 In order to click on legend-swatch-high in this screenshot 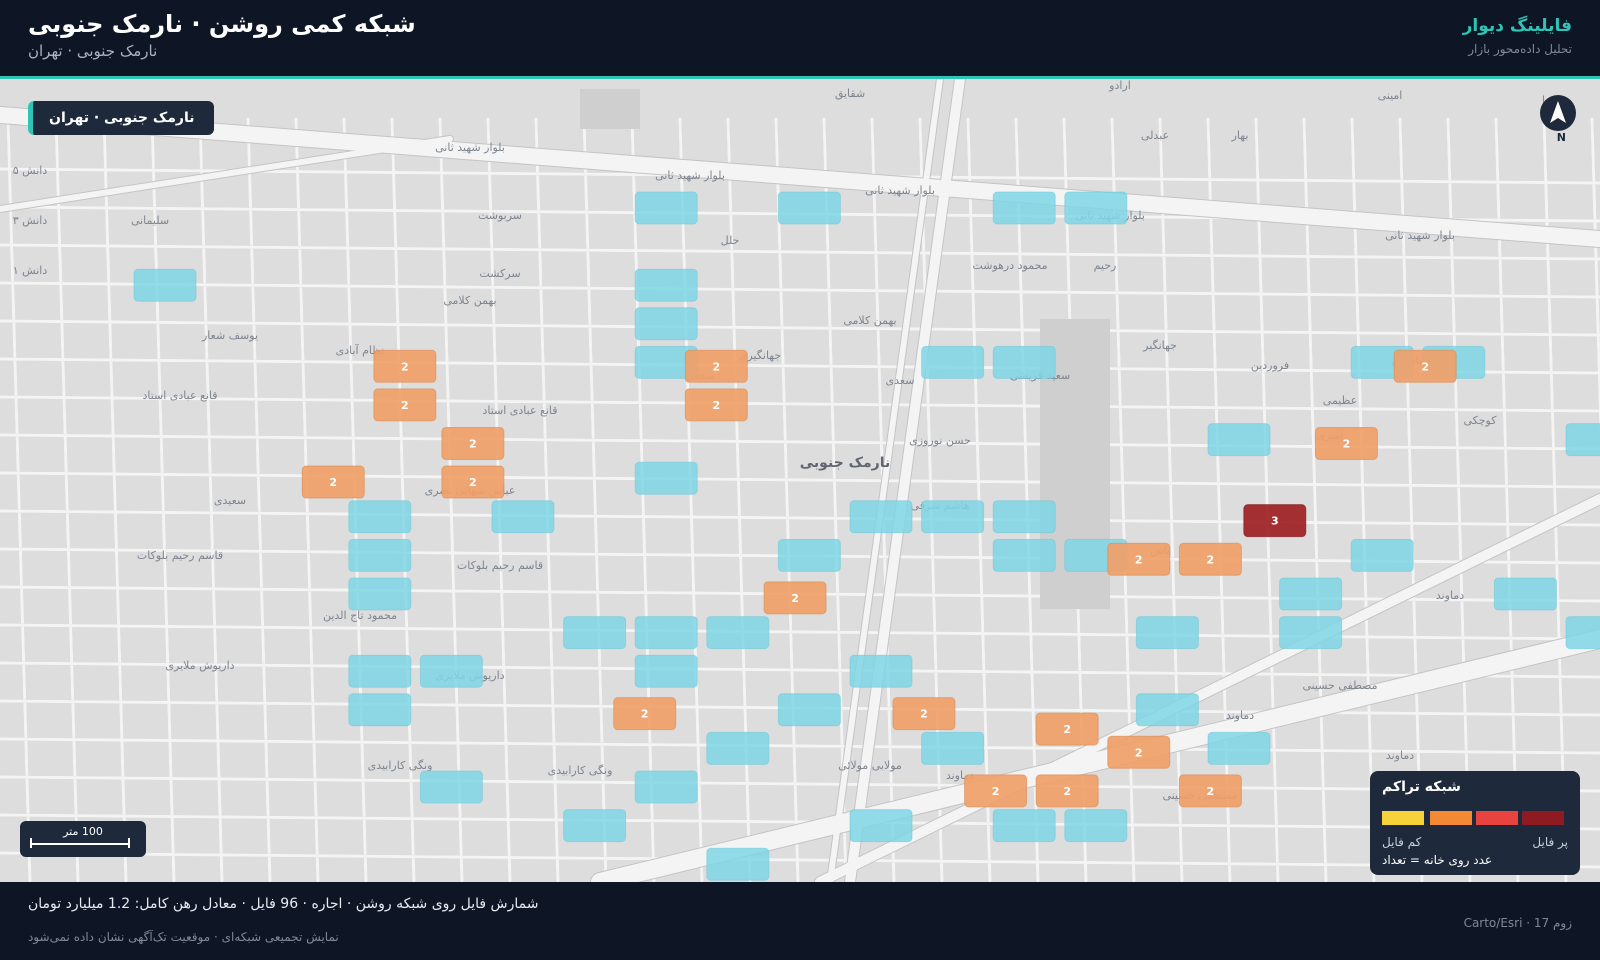, I will do `click(1497, 818)`.